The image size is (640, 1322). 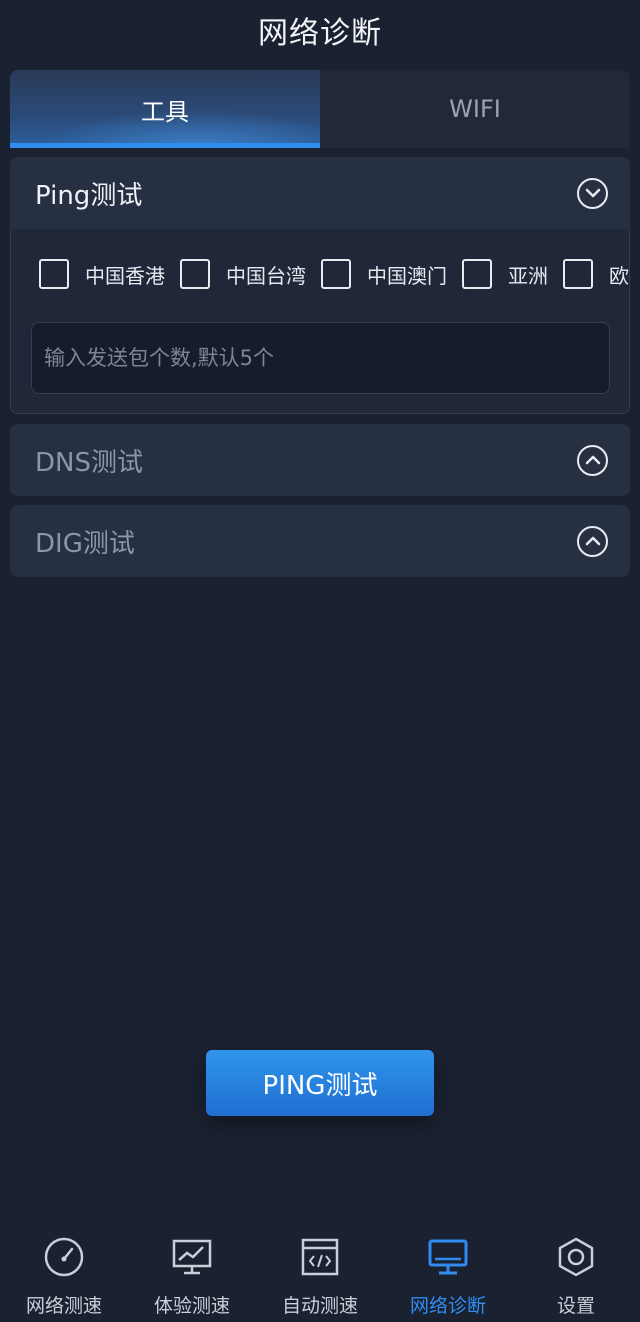 What do you see at coordinates (596, 274) in the screenshot?
I see `region-option-europe: 欧洲` at bounding box center [596, 274].